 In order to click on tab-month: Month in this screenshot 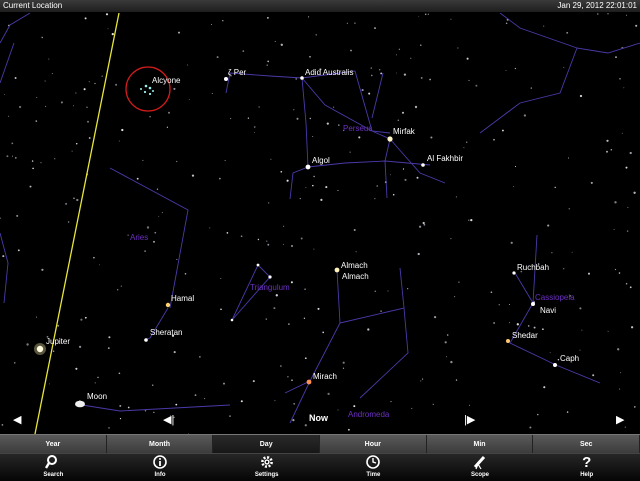, I will do `click(160, 444)`.